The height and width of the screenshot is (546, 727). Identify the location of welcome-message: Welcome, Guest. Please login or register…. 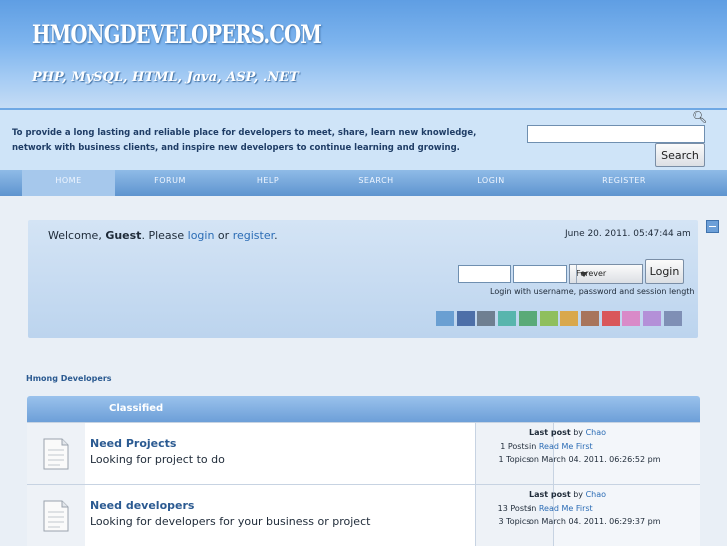
(163, 235).